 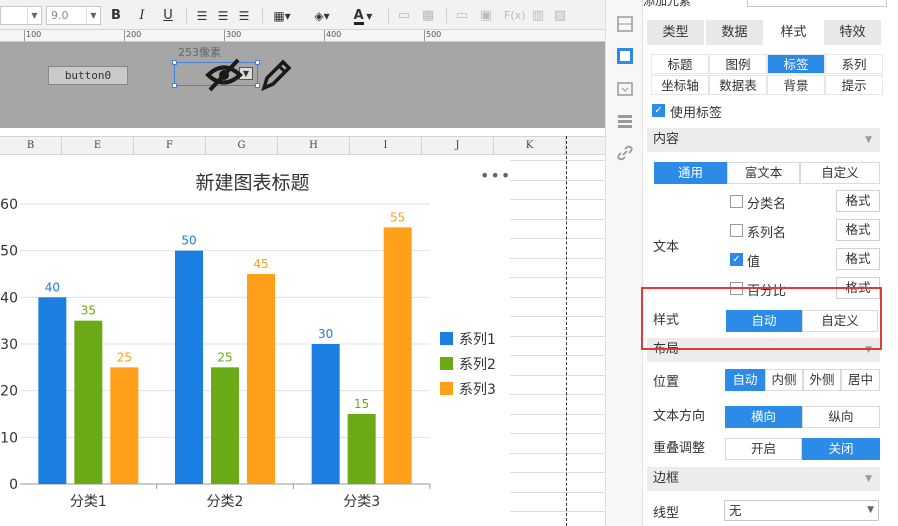 I want to click on y-tick-label: 20, so click(x=9, y=392).